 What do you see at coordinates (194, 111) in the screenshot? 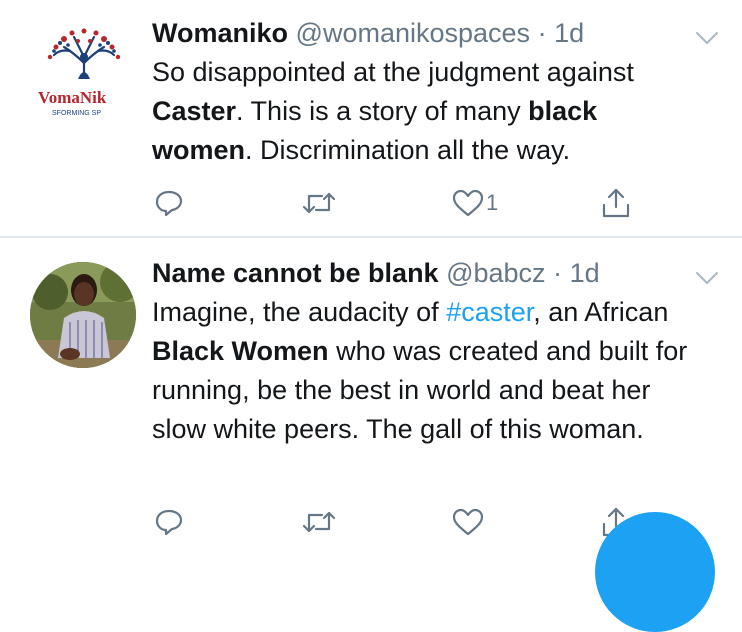
I see `bold-text-span: Caster` at bounding box center [194, 111].